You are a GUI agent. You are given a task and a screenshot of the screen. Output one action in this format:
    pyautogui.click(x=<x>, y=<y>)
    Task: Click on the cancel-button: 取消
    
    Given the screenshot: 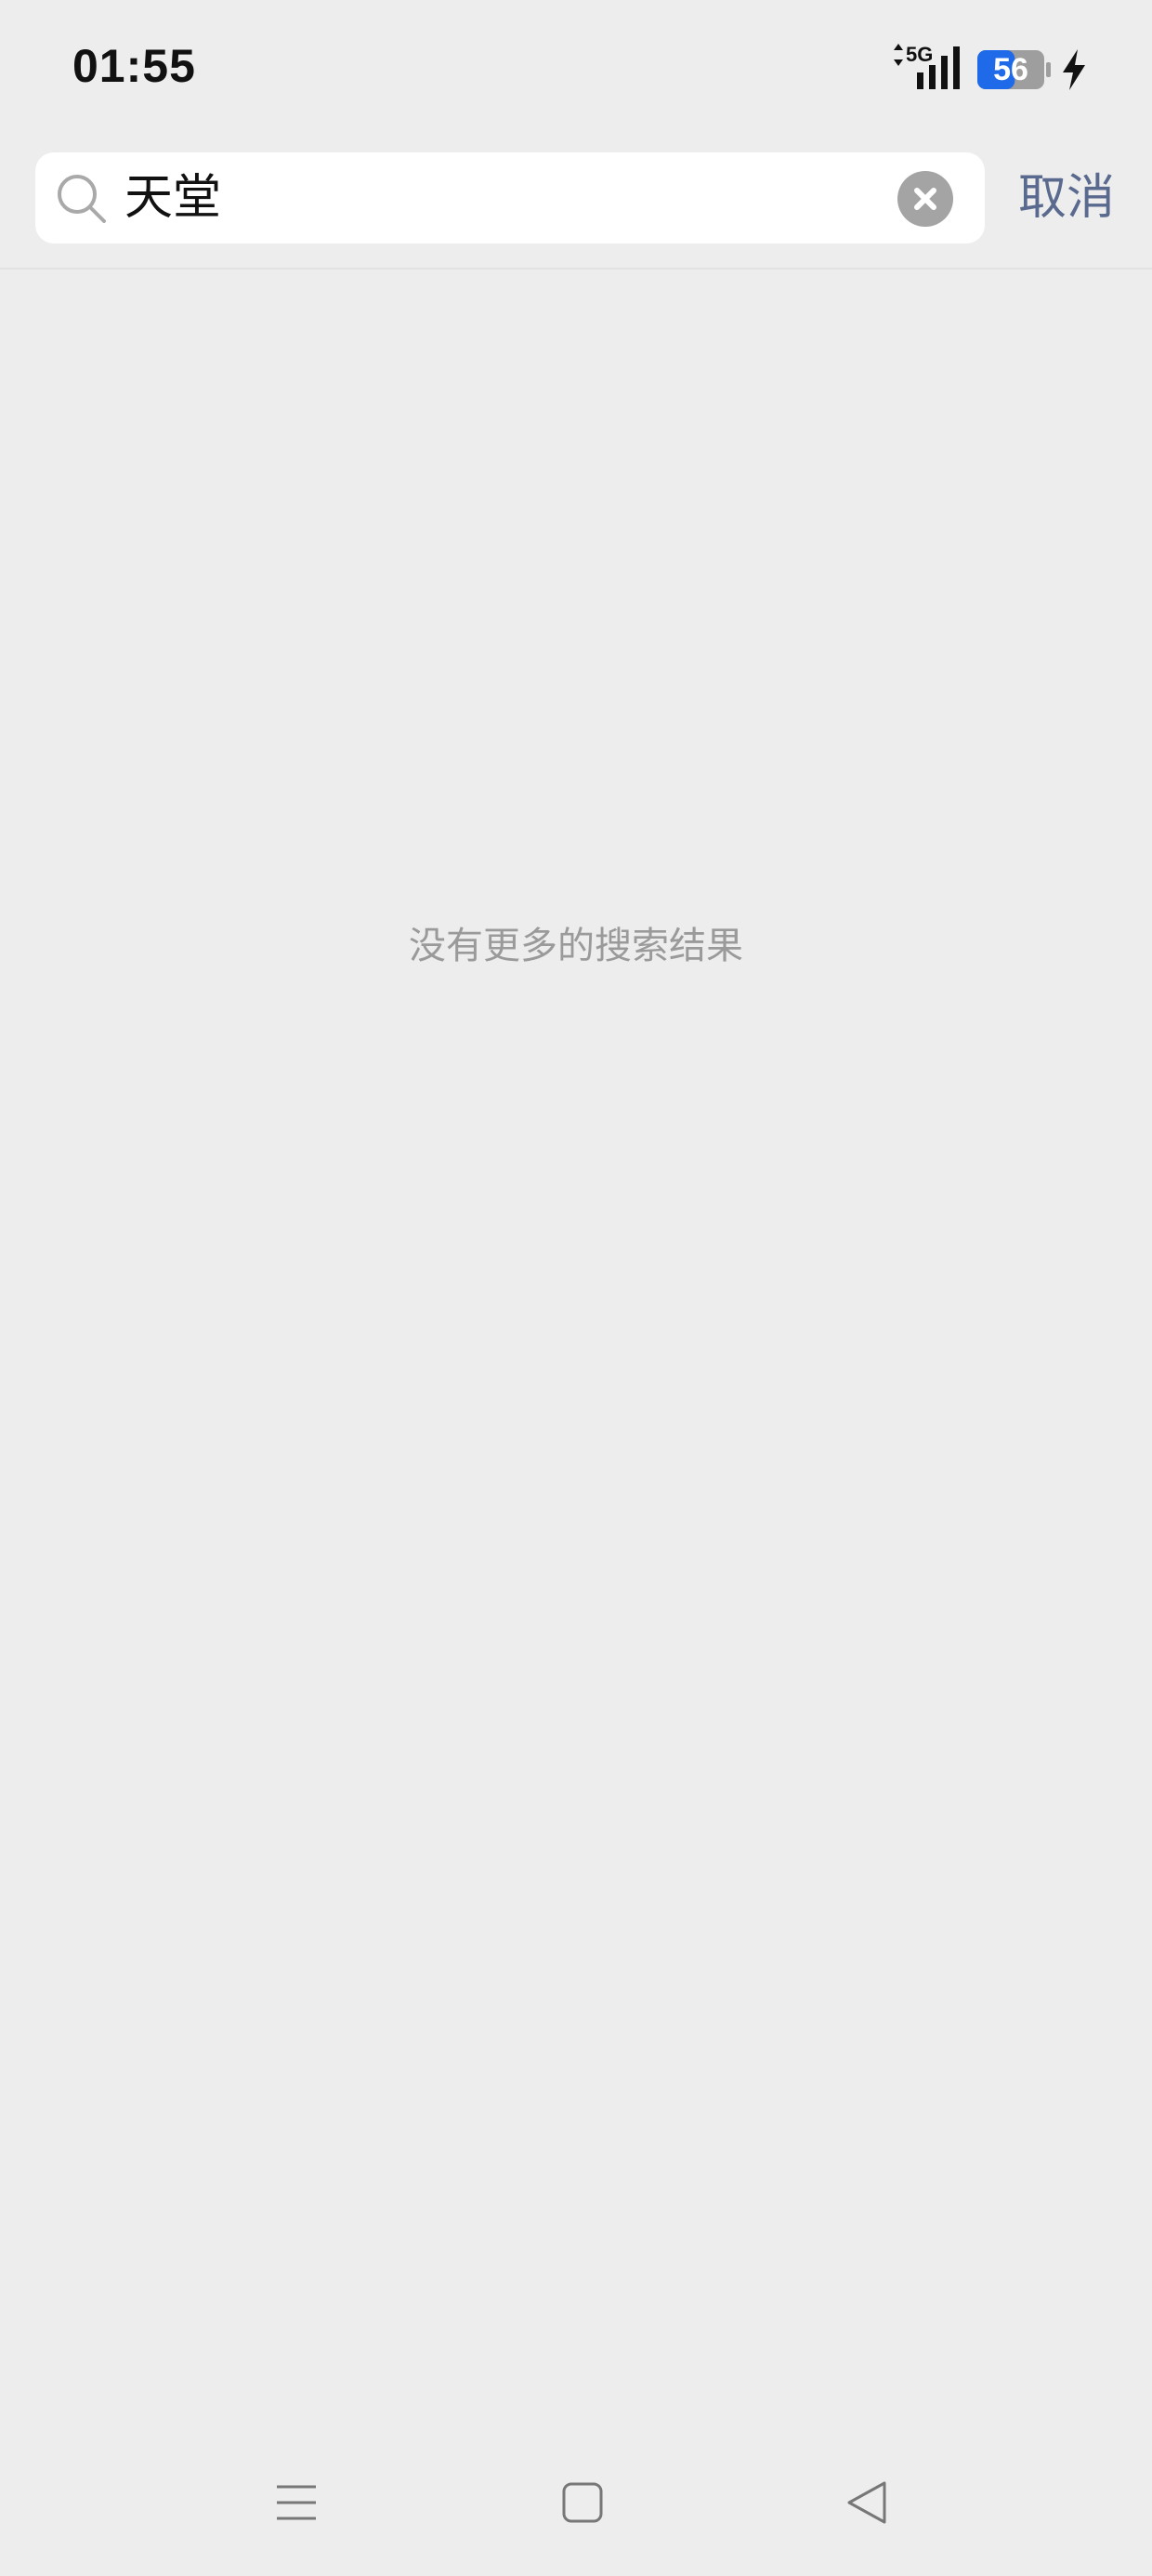 What is the action you would take?
    pyautogui.click(x=1066, y=198)
    